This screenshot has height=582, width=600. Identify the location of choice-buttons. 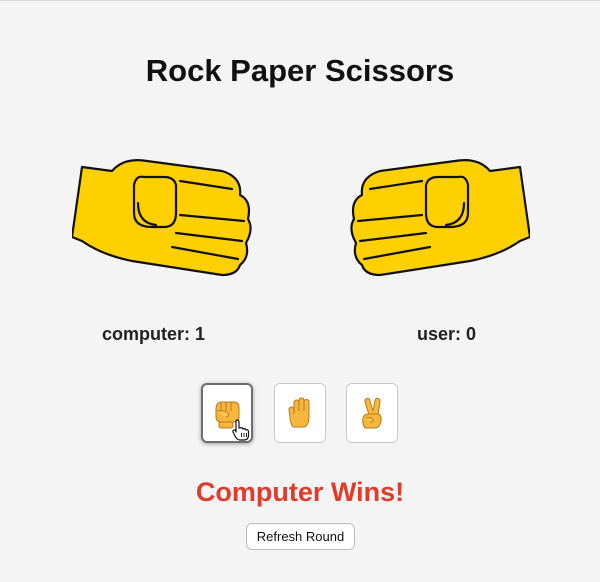
(301, 415).